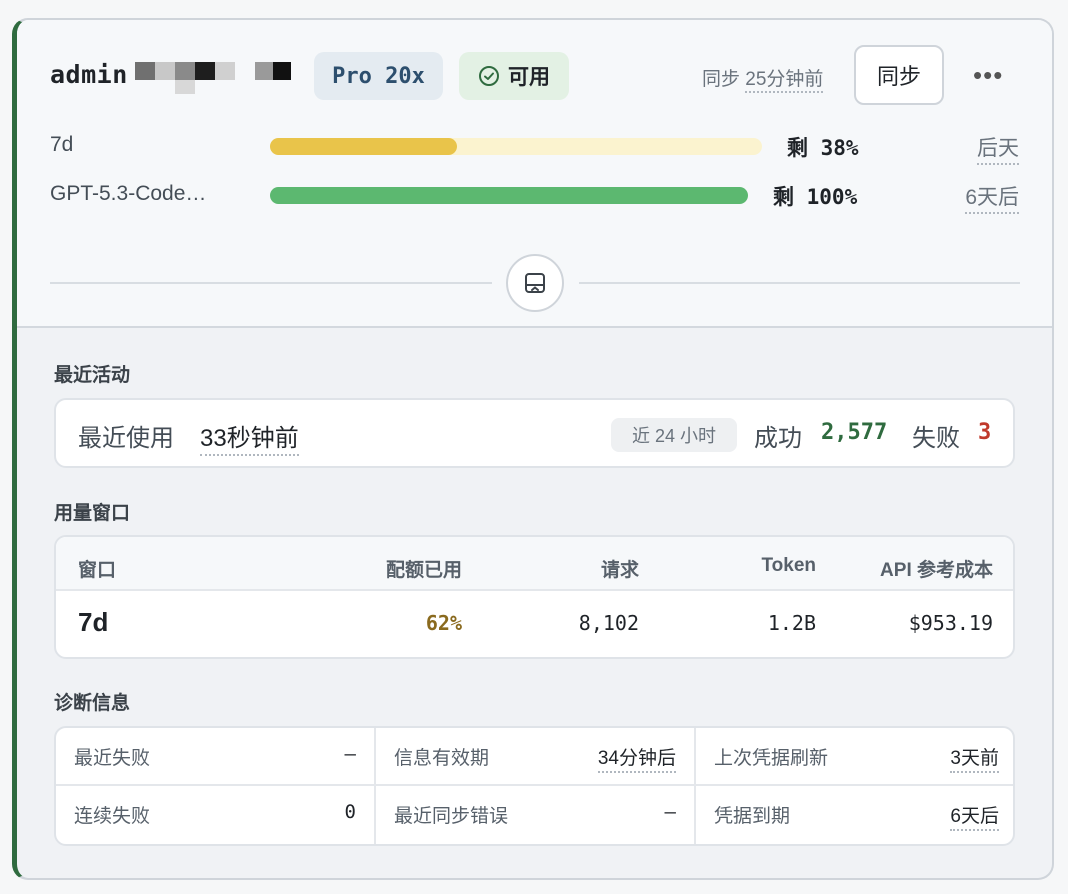  Describe the element at coordinates (936, 438) in the screenshot. I see `fail-label: 失败` at that location.